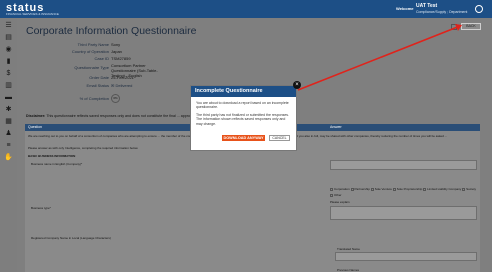 This screenshot has height=272, width=492. What do you see at coordinates (379, 58) in the screenshot?
I see `arrow-to-modal` at bounding box center [379, 58].